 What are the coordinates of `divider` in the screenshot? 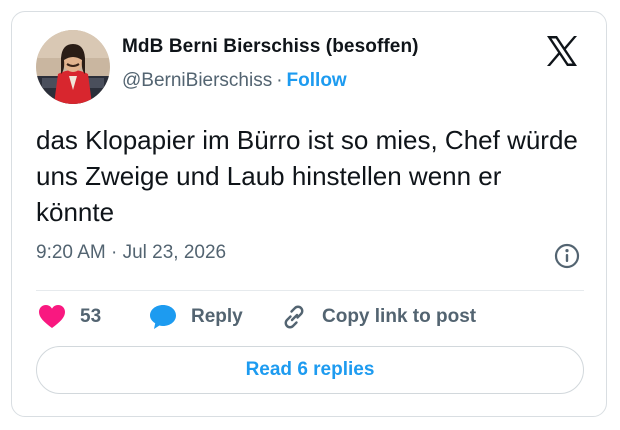 It's located at (310, 290).